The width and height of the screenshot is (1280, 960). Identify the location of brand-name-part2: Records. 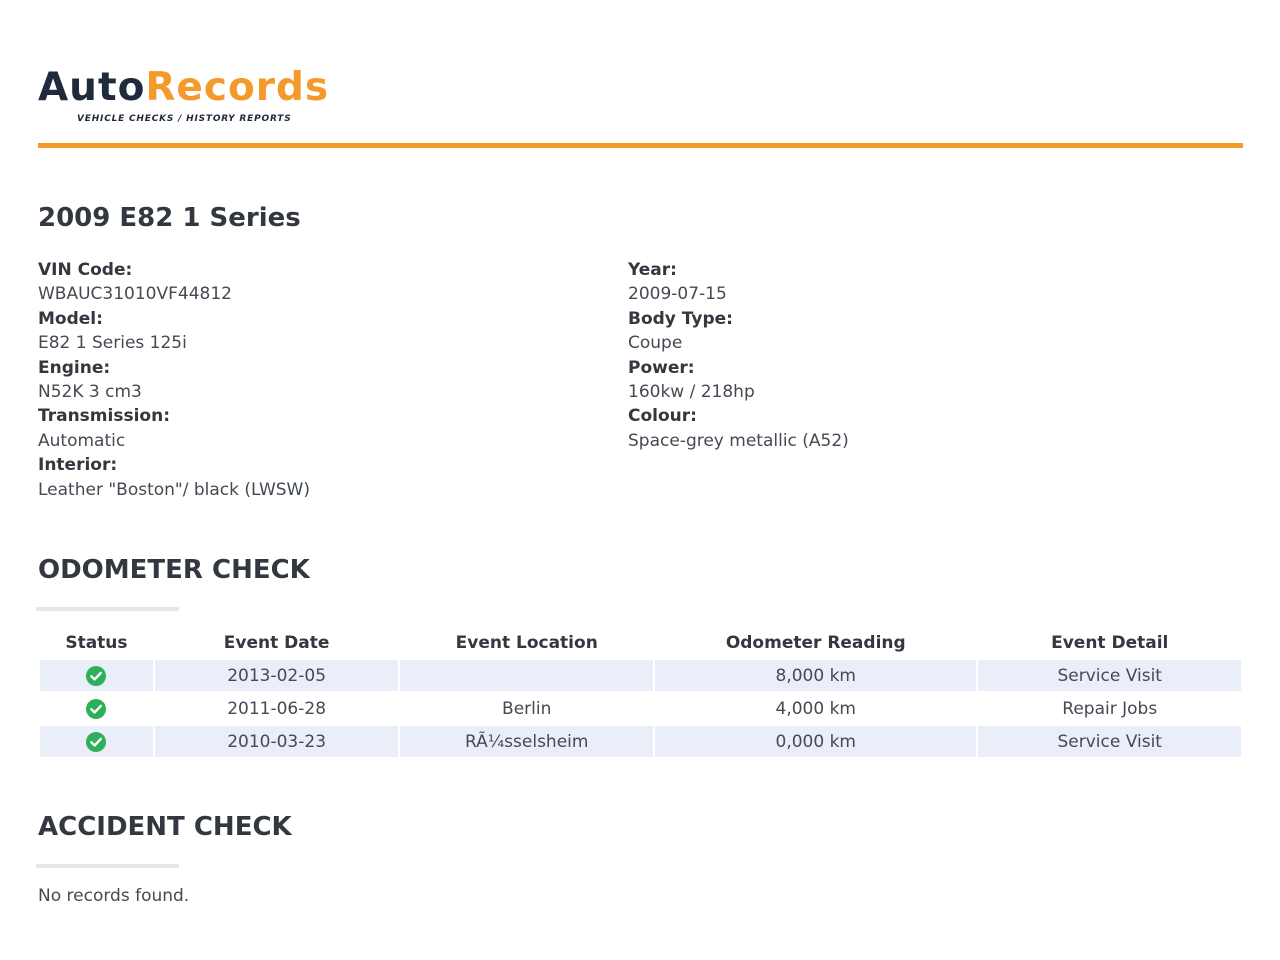
(237, 87).